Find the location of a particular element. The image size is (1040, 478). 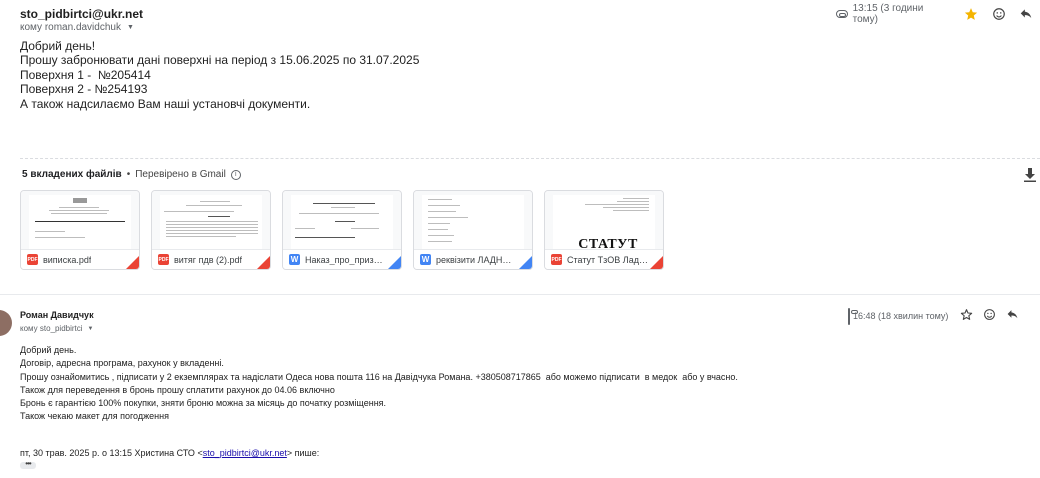

show-trimmed-content-button: ••• is located at coordinates (28, 464).